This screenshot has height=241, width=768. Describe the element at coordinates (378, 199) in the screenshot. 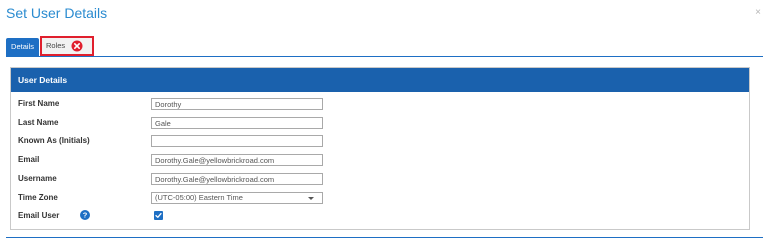

I see `time-zone-row: Time Zone (UTC-05:00) Eastern Time` at that location.